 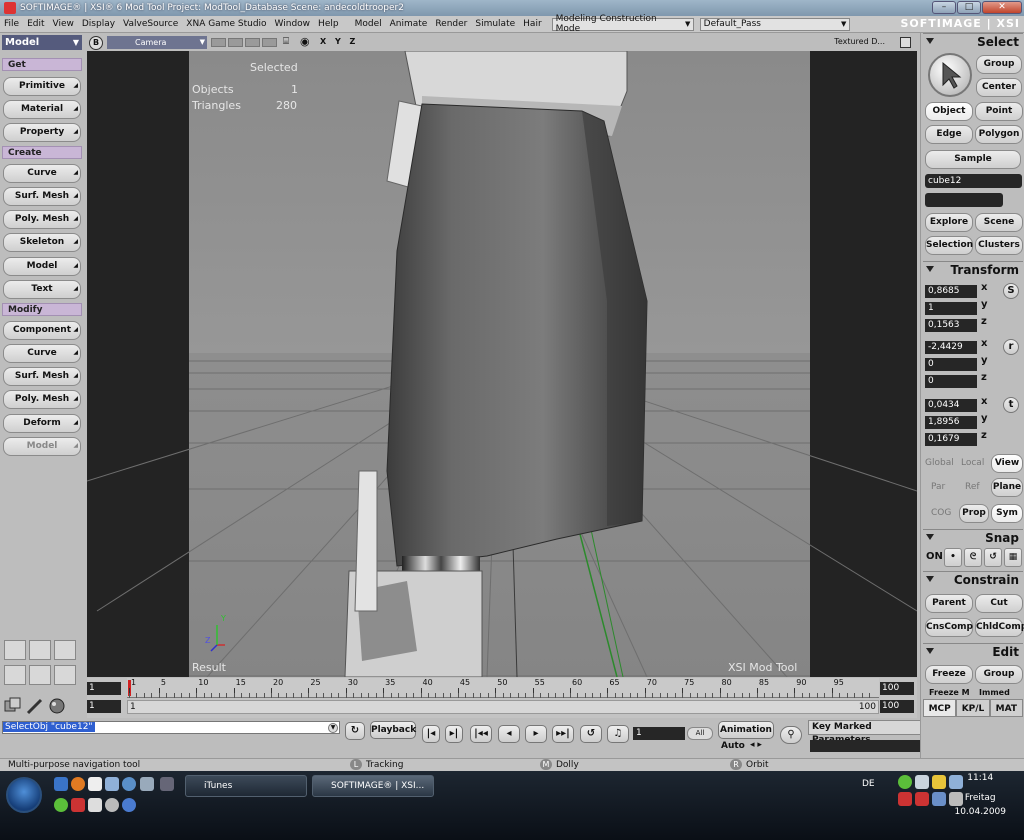 What do you see at coordinates (756, 745) in the screenshot?
I see `prev-key-icon: ◂ ▸` at bounding box center [756, 745].